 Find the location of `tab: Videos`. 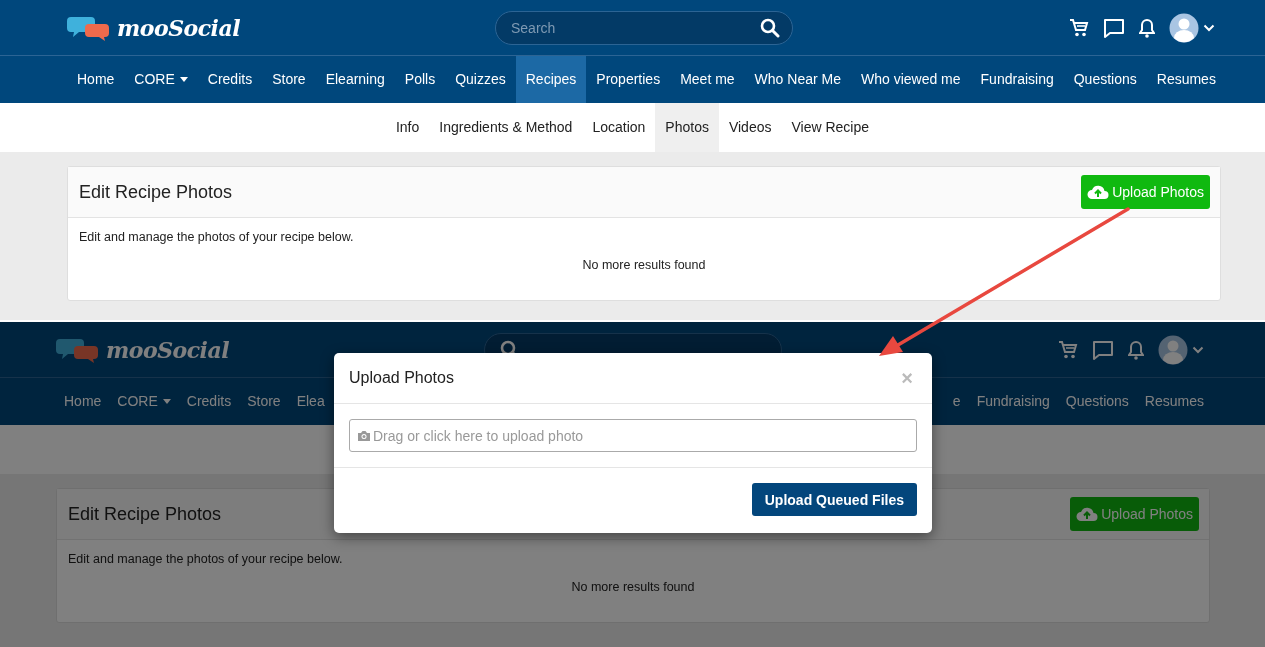

tab: Videos is located at coordinates (750, 127).